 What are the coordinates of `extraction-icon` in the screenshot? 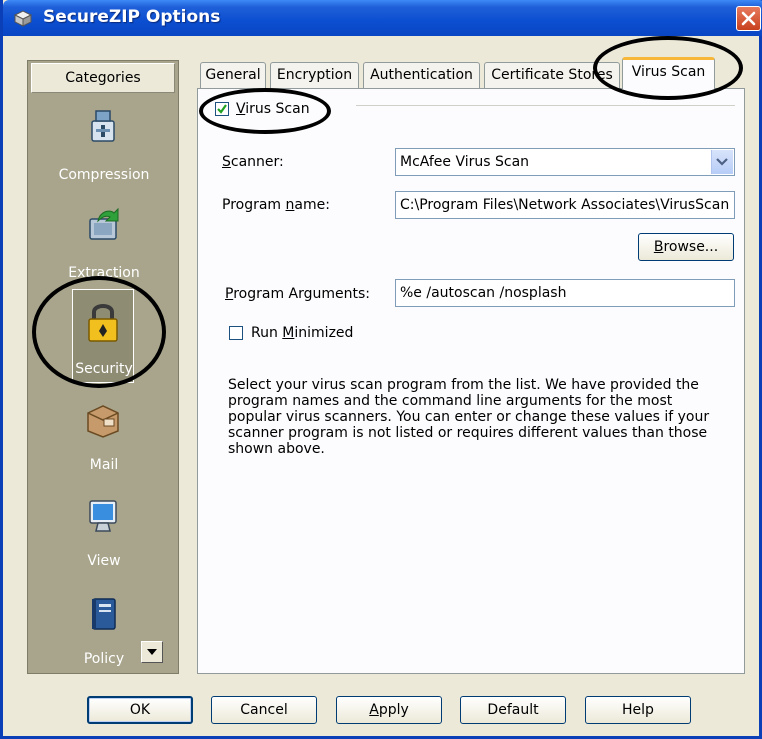 It's located at (103, 224).